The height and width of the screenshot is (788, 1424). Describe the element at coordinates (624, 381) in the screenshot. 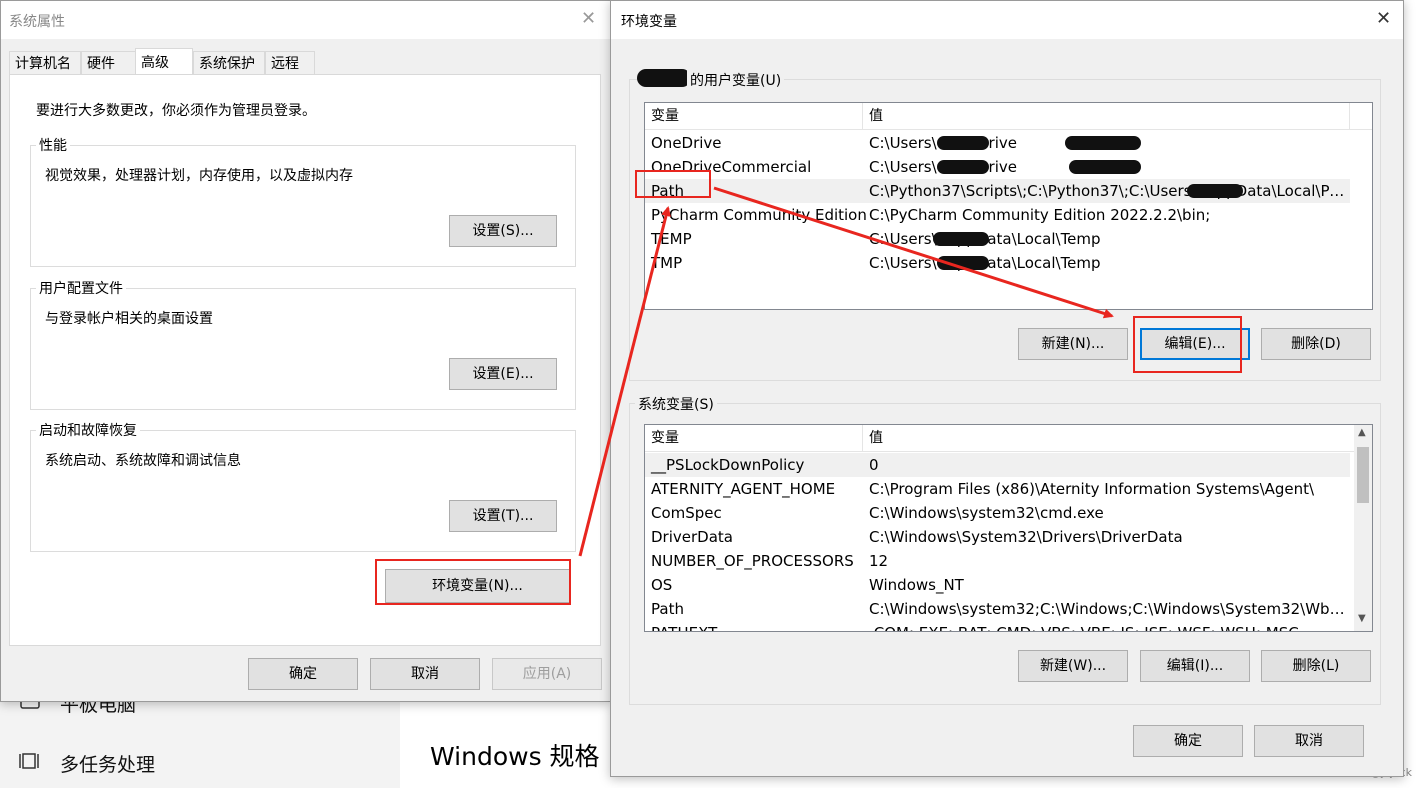

I see `arrow-to-path-row` at that location.